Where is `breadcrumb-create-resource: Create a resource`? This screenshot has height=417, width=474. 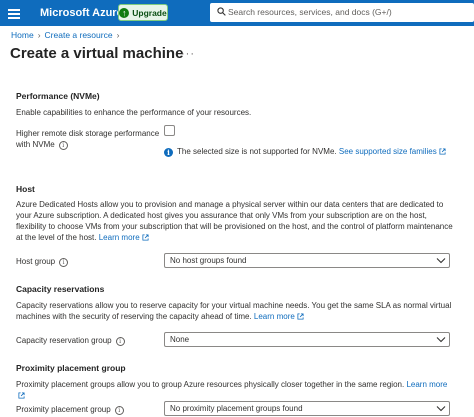 breadcrumb-create-resource: Create a resource is located at coordinates (79, 35).